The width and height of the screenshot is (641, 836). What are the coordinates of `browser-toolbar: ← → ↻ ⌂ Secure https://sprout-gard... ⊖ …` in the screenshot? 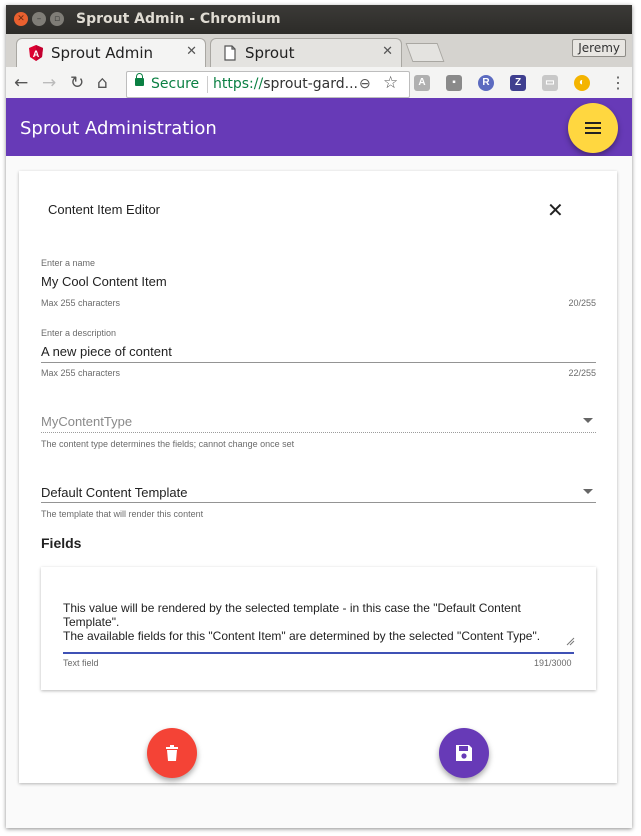 It's located at (319, 84).